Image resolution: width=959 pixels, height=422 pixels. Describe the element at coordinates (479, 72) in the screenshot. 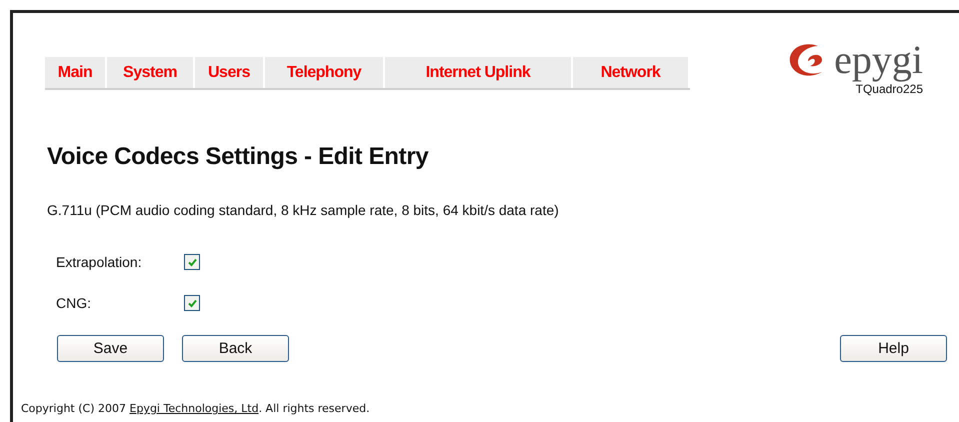

I see `nav-tab: Internet Uplink` at that location.